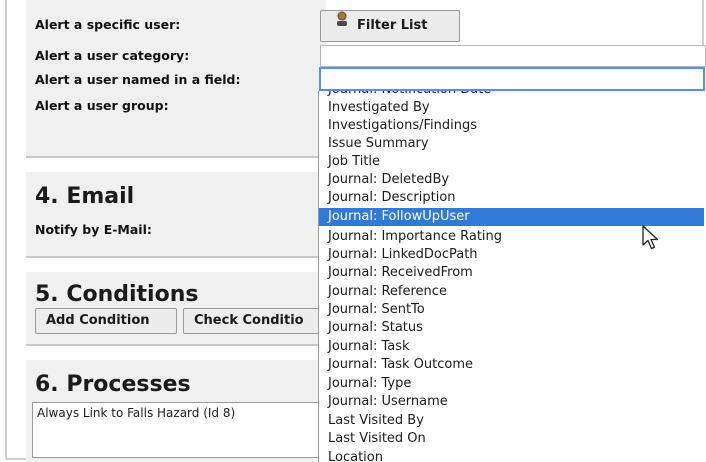 This screenshot has height=462, width=706. What do you see at coordinates (102, 105) in the screenshot?
I see `alert-user-group-label: Alert a user group:` at bounding box center [102, 105].